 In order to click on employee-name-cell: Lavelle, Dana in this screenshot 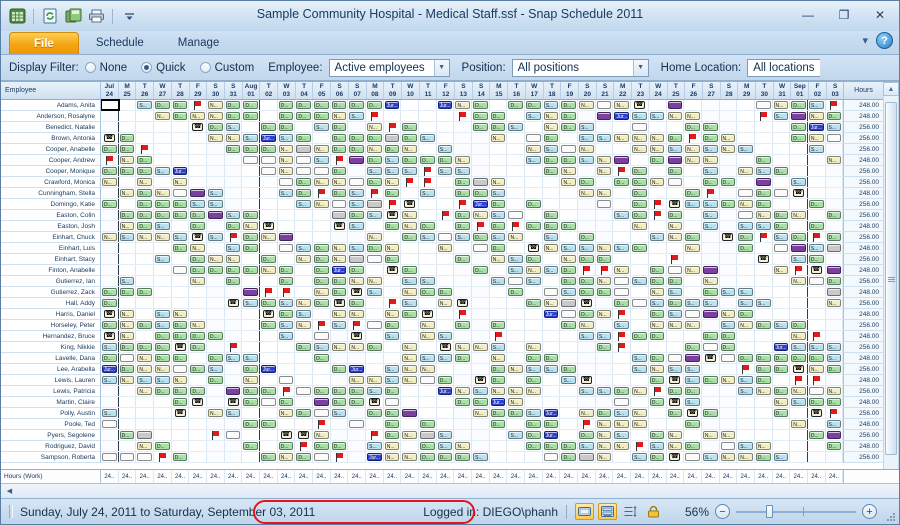, I will do `click(51, 358)`.